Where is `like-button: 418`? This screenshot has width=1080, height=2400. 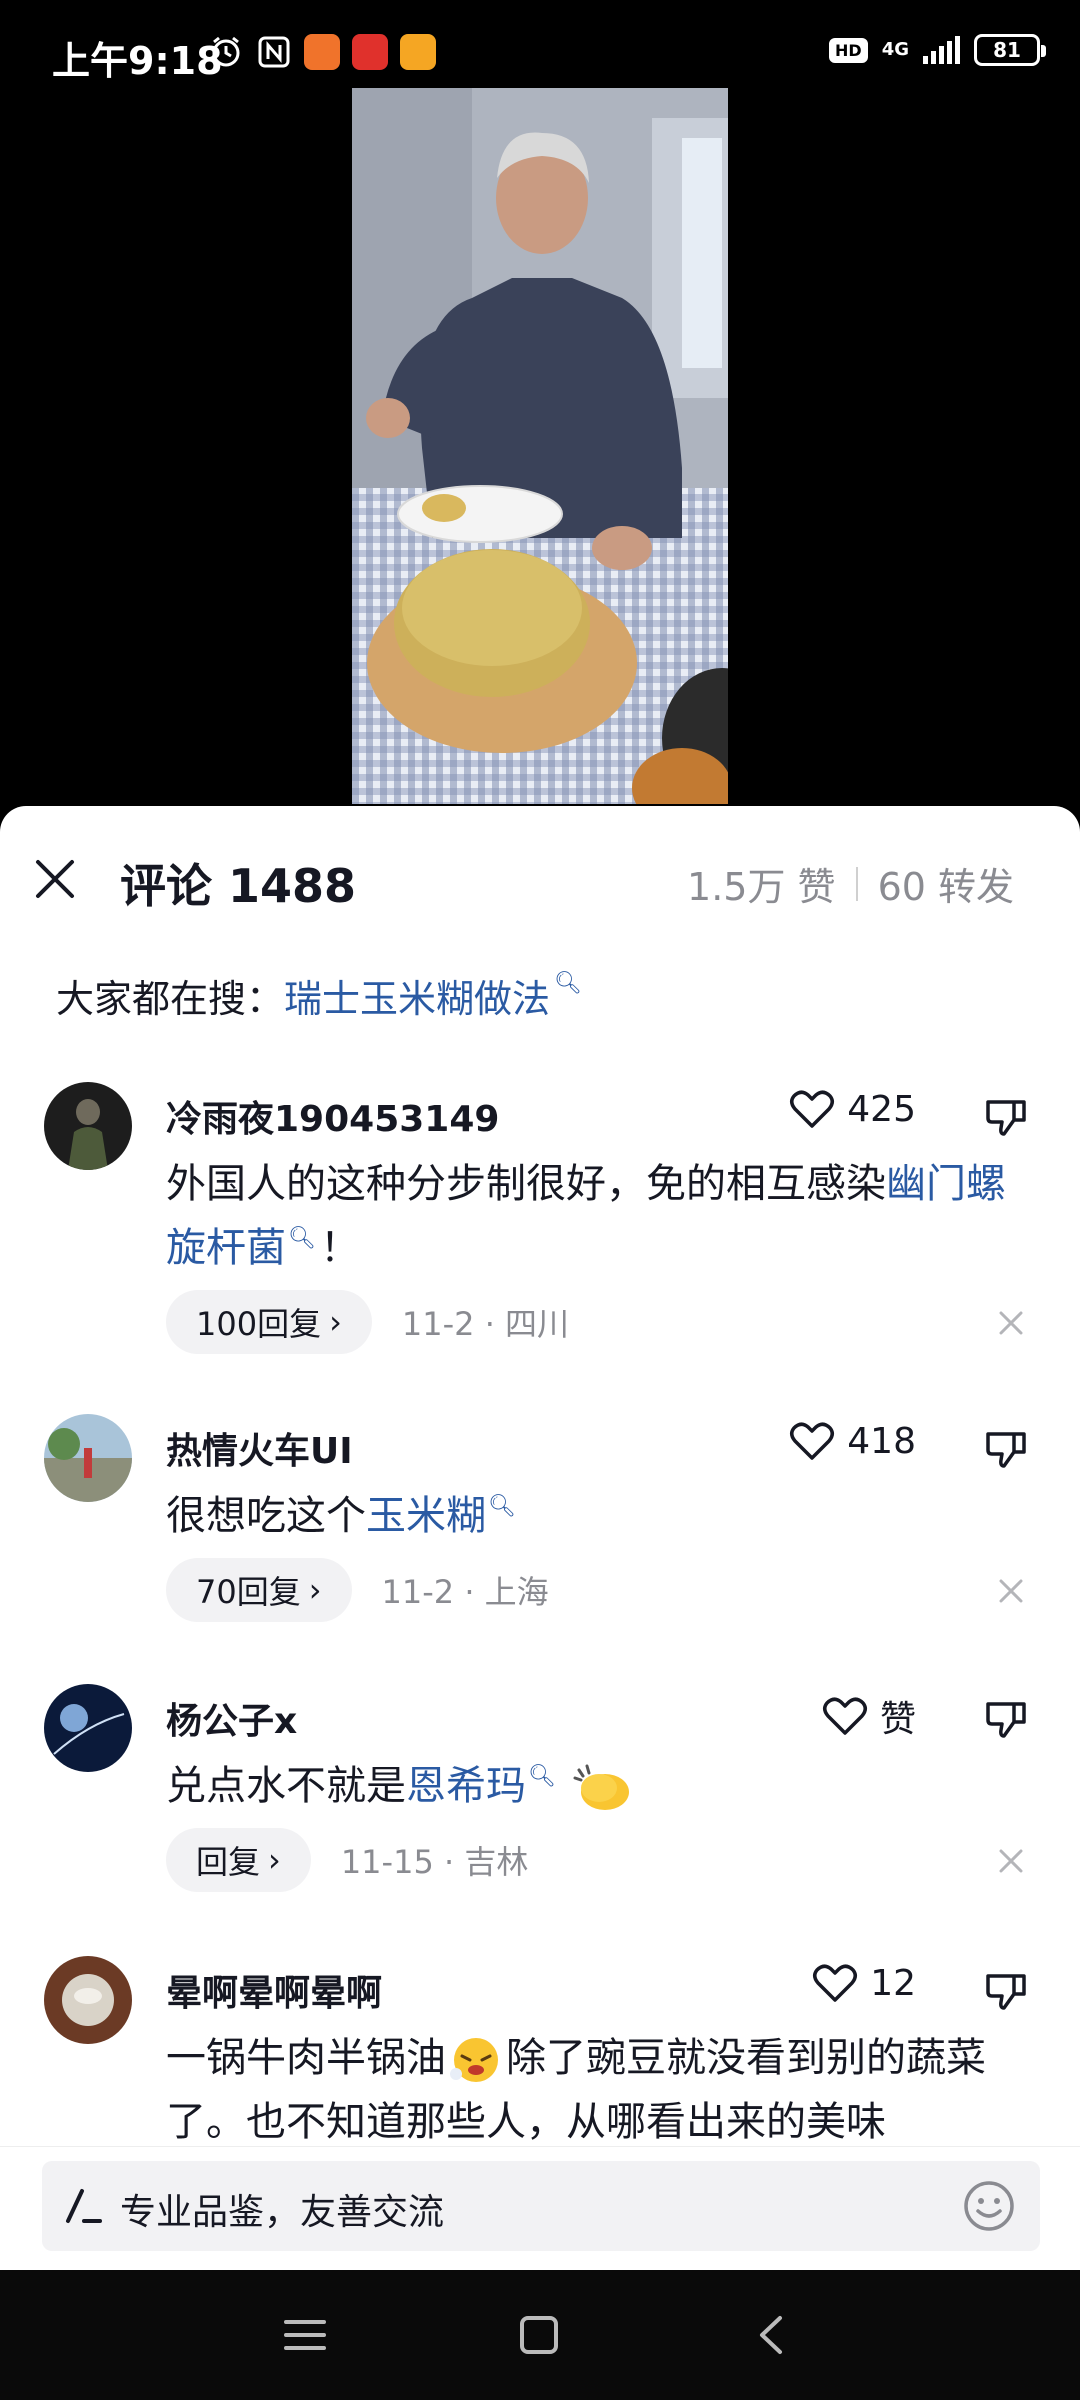
like-button: 418 is located at coordinates (852, 1441).